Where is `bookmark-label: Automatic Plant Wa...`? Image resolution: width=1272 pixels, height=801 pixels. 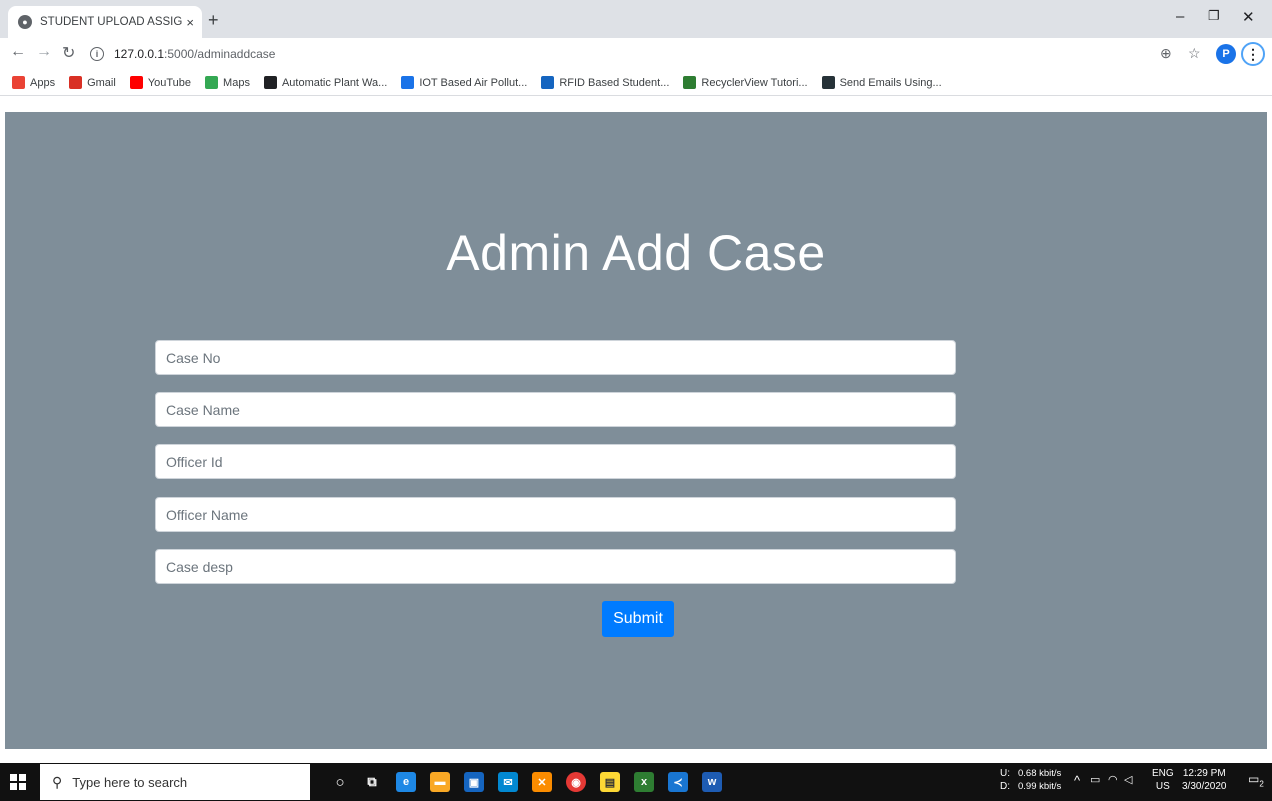 bookmark-label: Automatic Plant Wa... is located at coordinates (334, 82).